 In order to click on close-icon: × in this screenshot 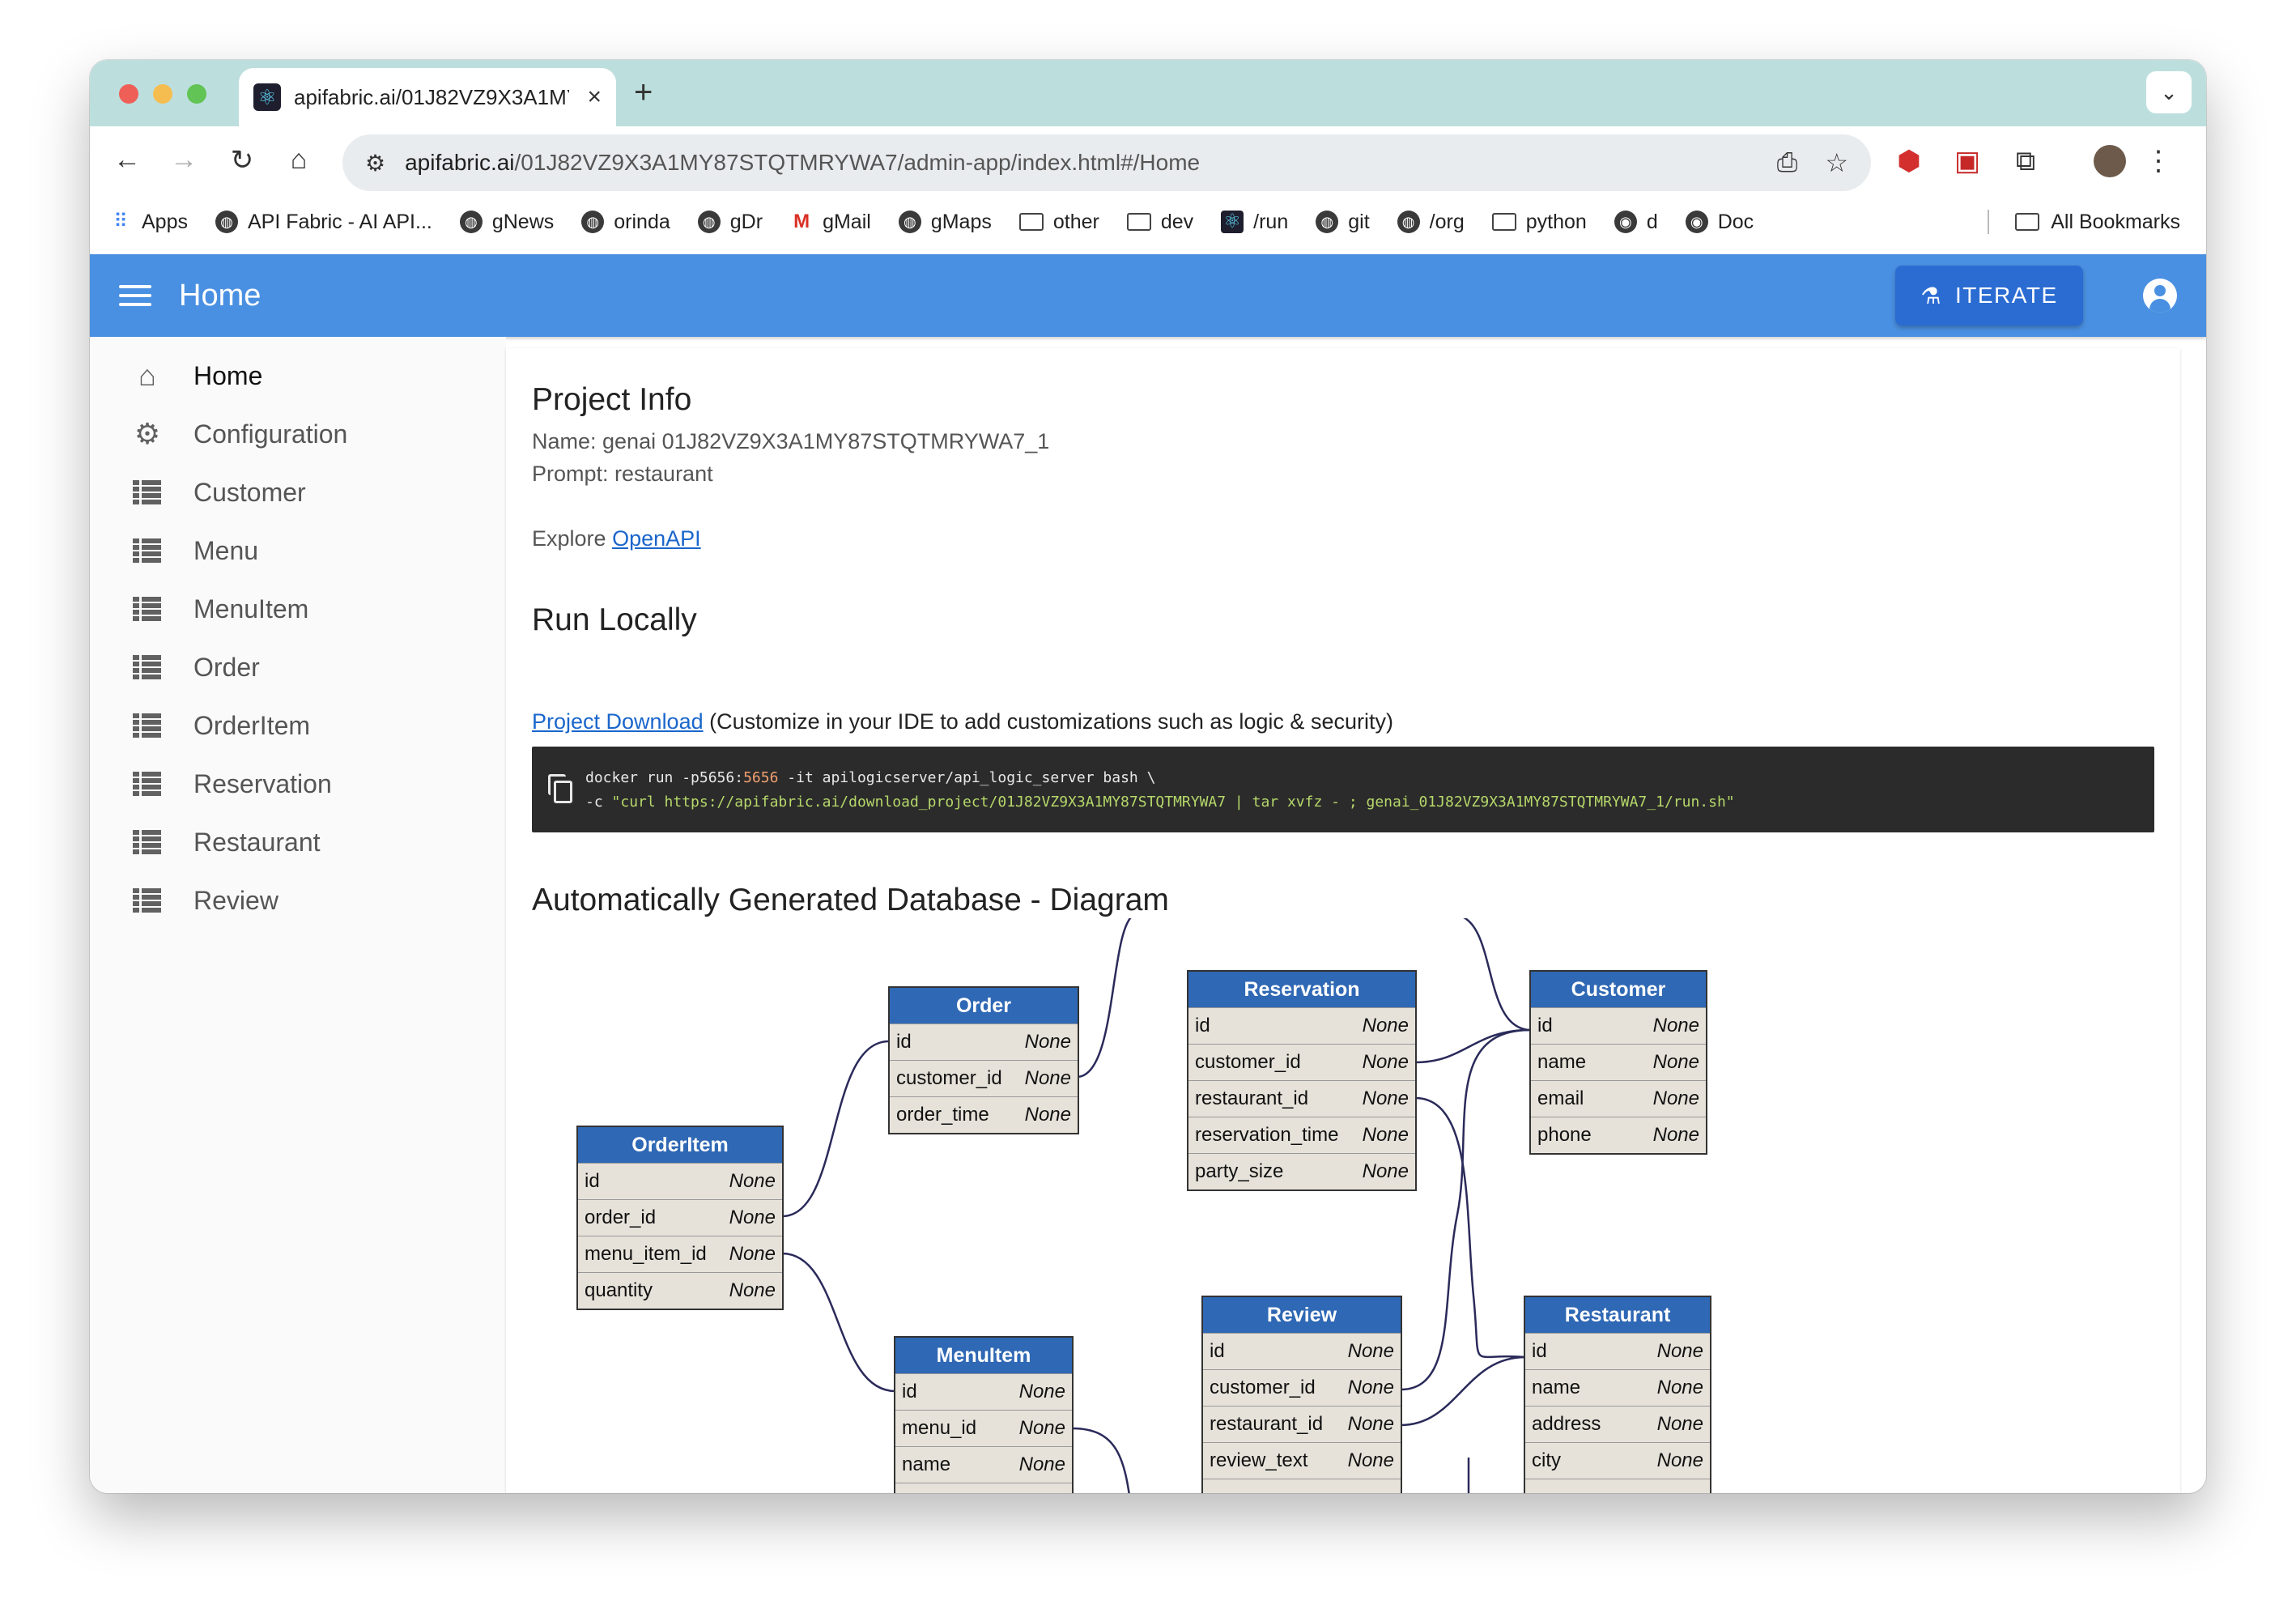, I will do `click(594, 97)`.